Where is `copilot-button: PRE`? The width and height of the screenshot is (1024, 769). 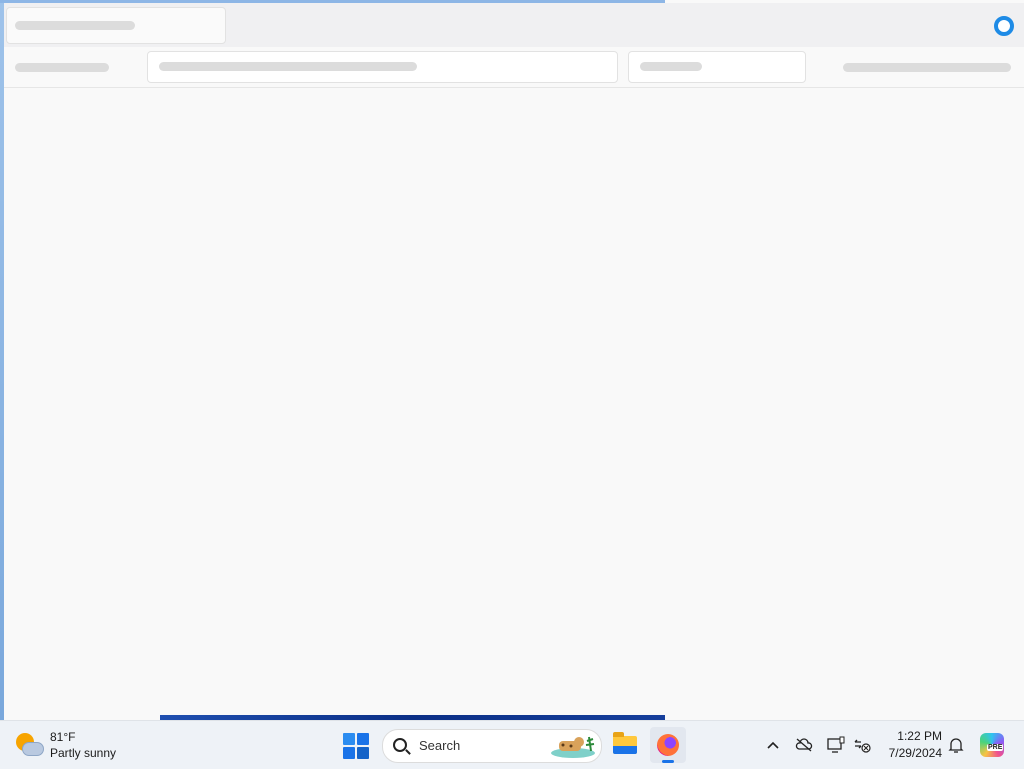 copilot-button: PRE is located at coordinates (992, 745).